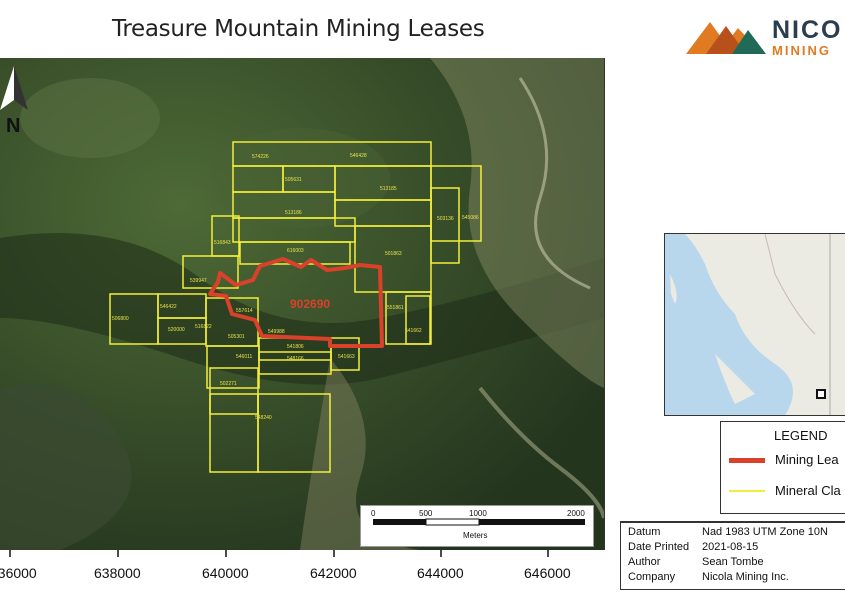  Describe the element at coordinates (644, 532) in the screenshot. I see `info-key: Datum` at that location.